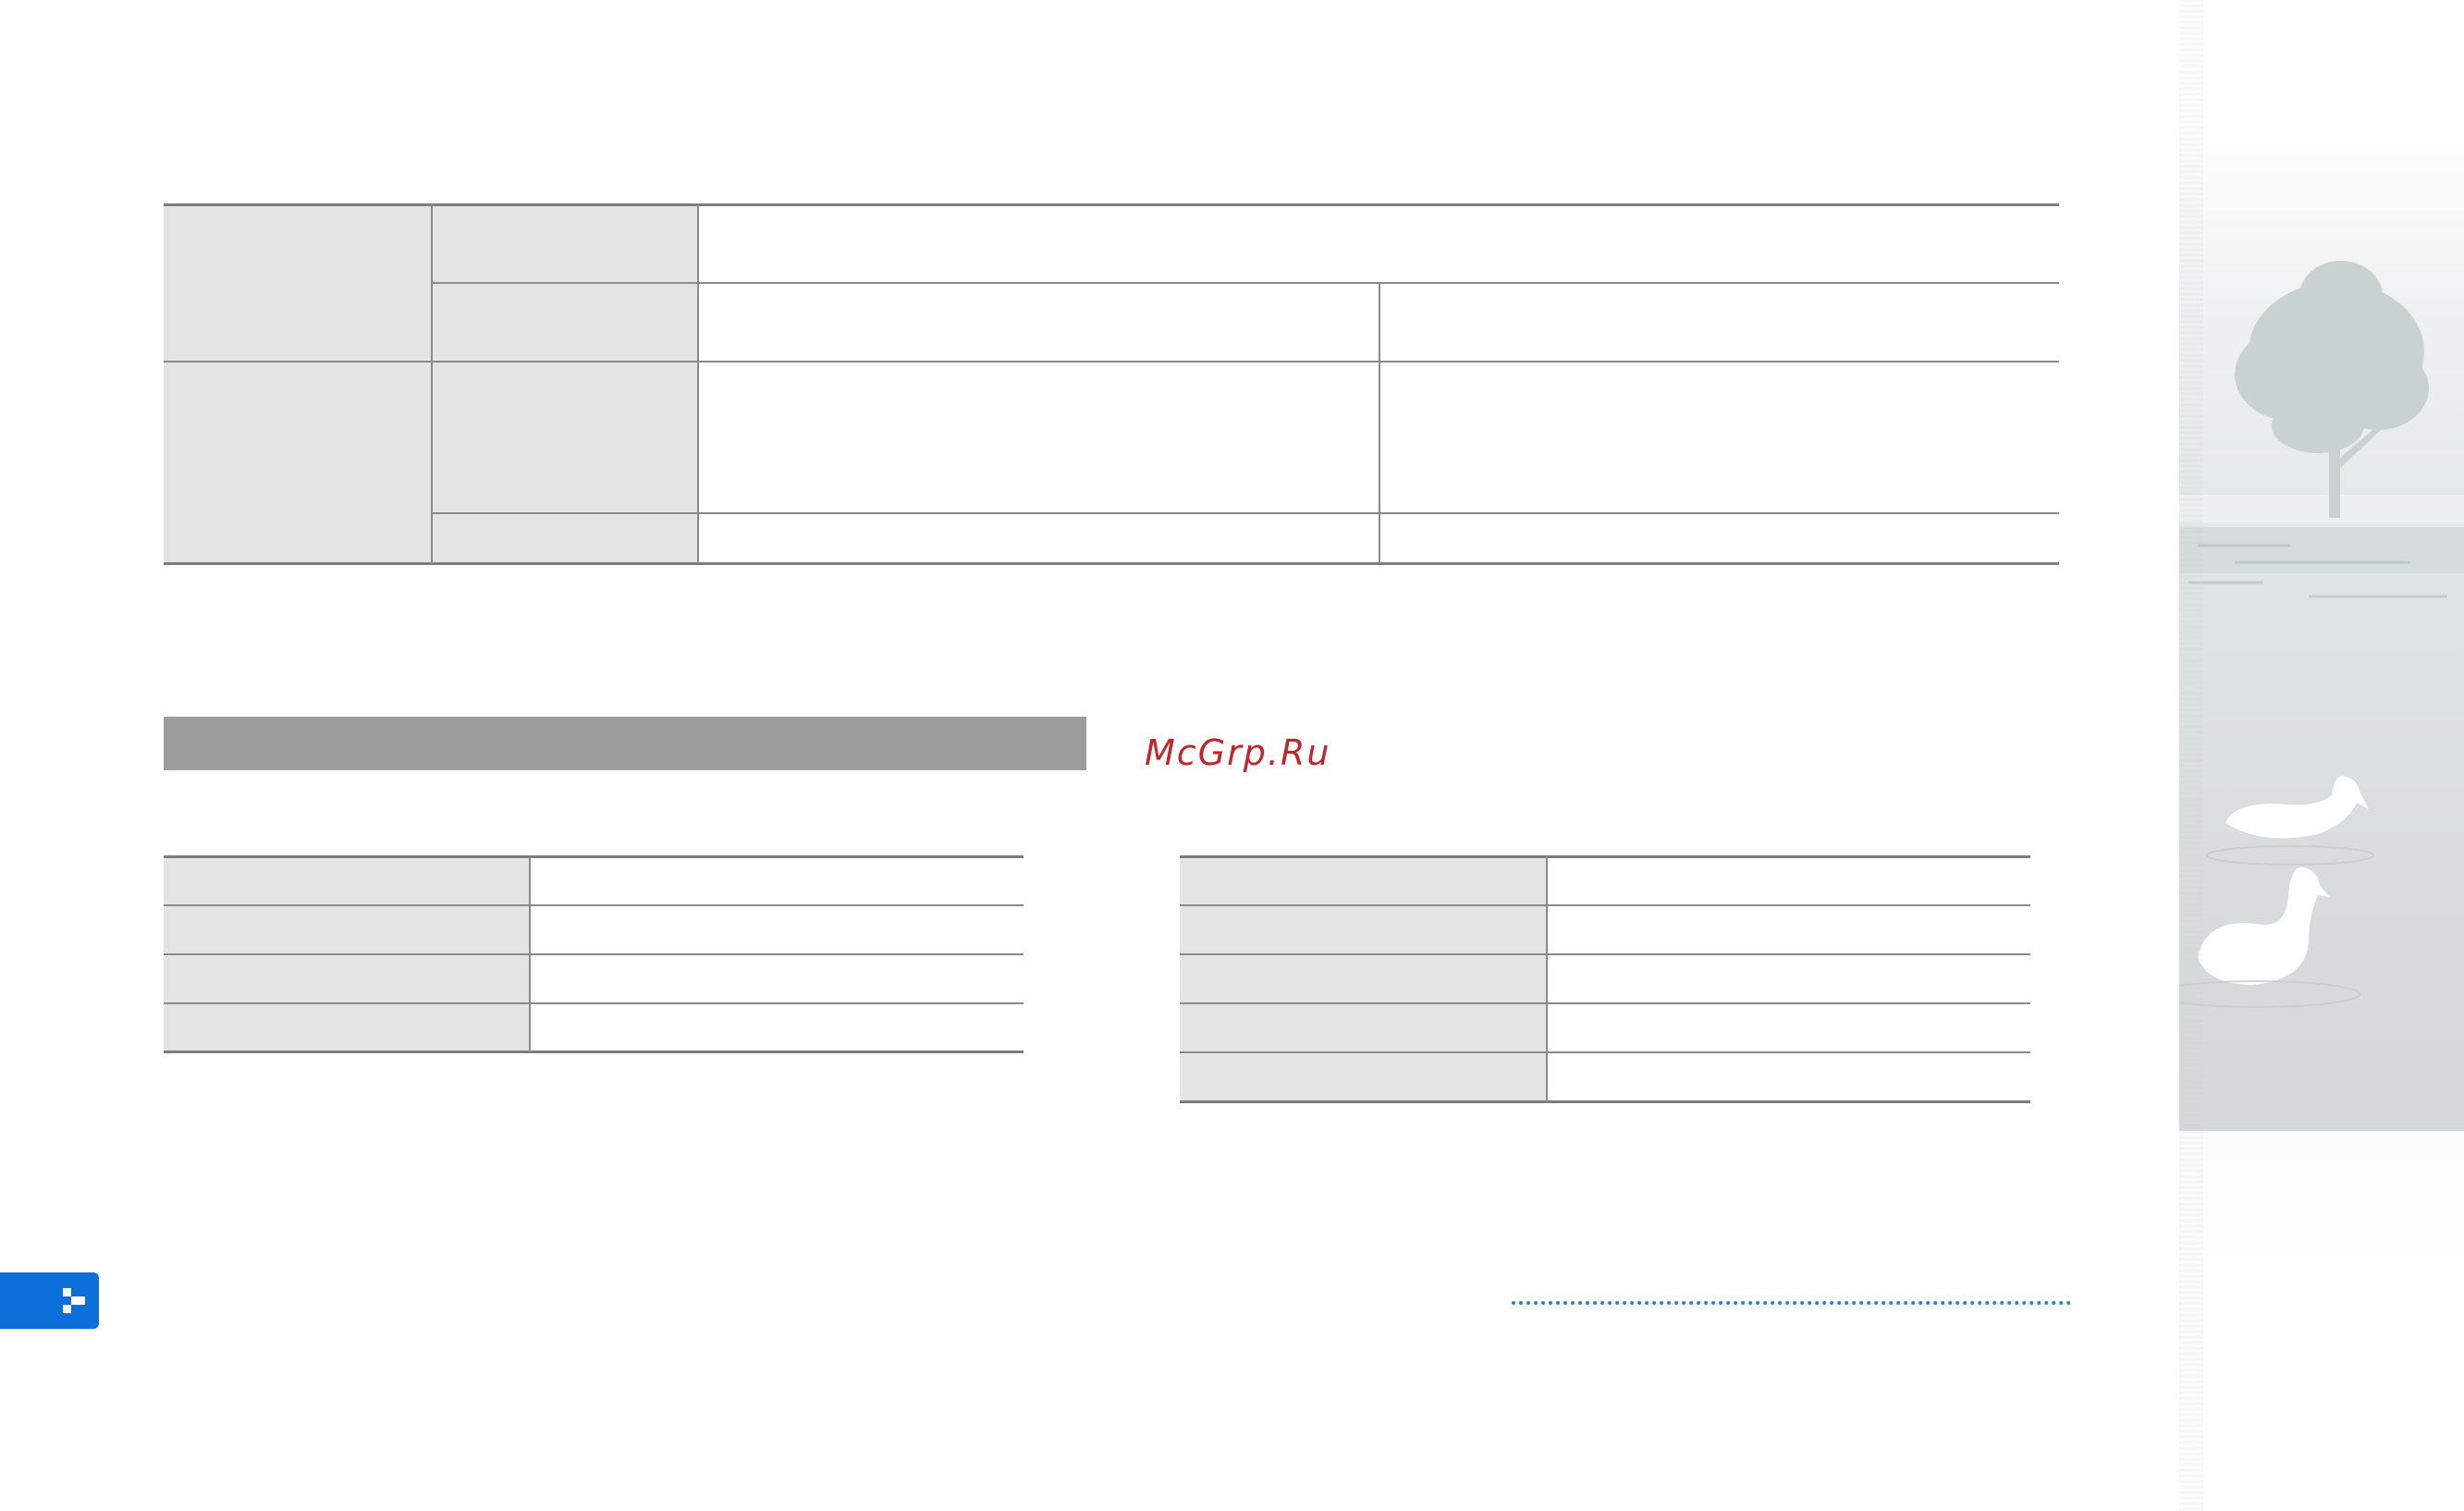 The image size is (2464, 1511). What do you see at coordinates (1363, 1076) in the screenshot?
I see `right-table-row-5-label` at bounding box center [1363, 1076].